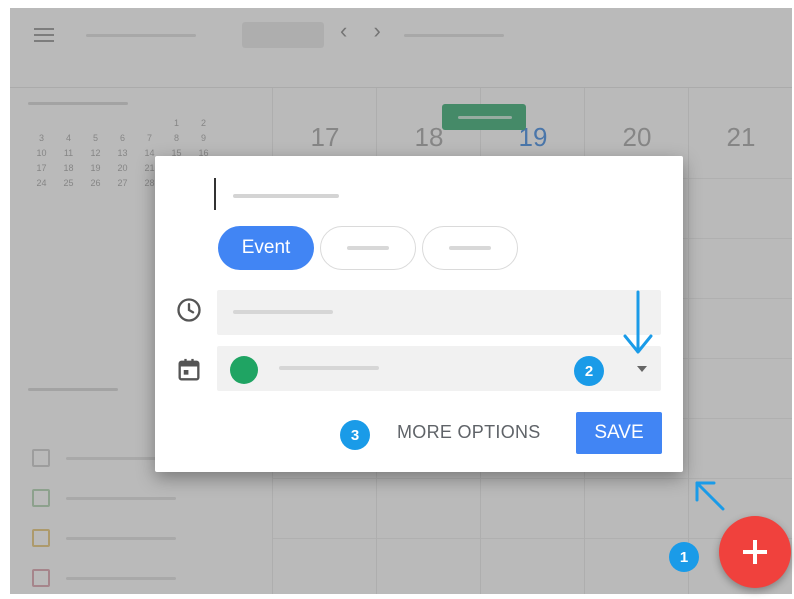 The width and height of the screenshot is (794, 599). Describe the element at coordinates (619, 433) in the screenshot. I see `save-button: SAVE` at that location.